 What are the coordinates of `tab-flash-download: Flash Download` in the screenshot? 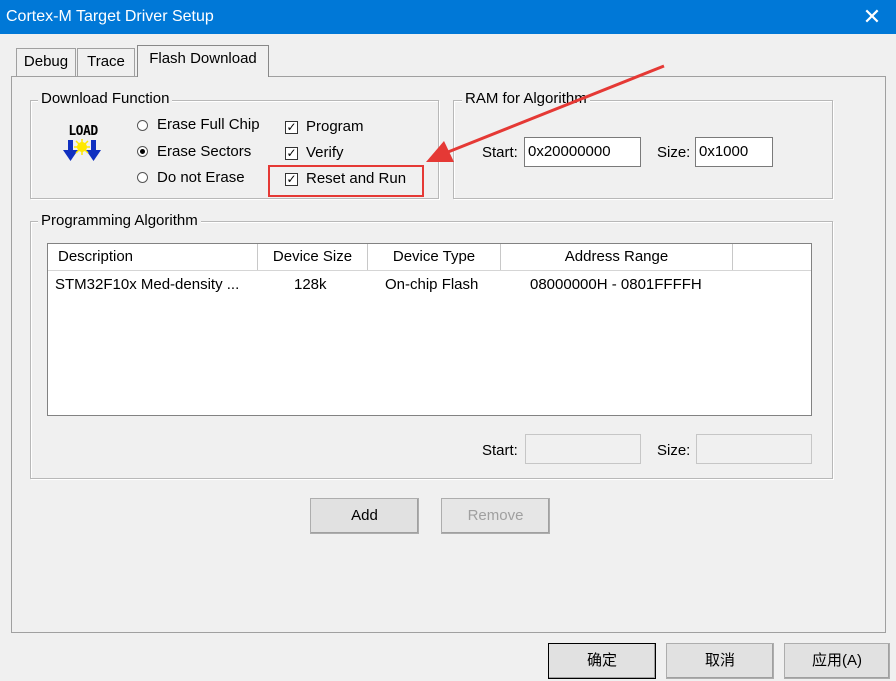 It's located at (203, 61).